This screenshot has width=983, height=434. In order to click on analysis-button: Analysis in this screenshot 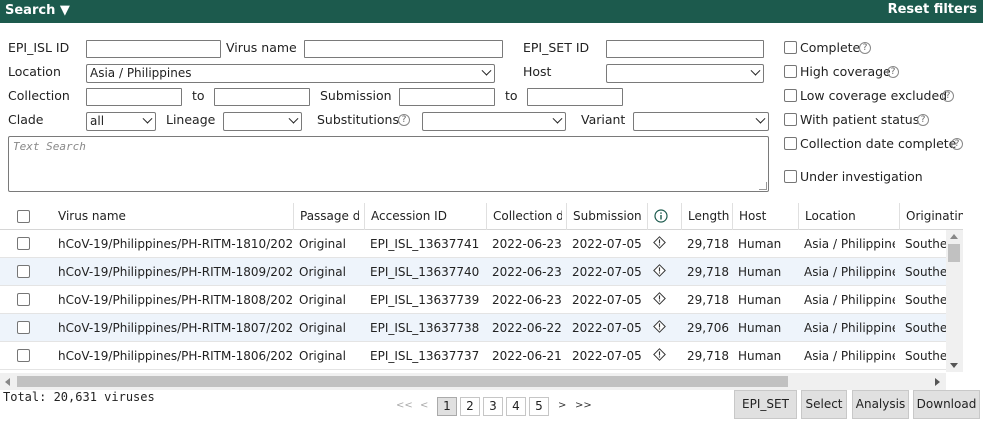, I will do `click(880, 404)`.